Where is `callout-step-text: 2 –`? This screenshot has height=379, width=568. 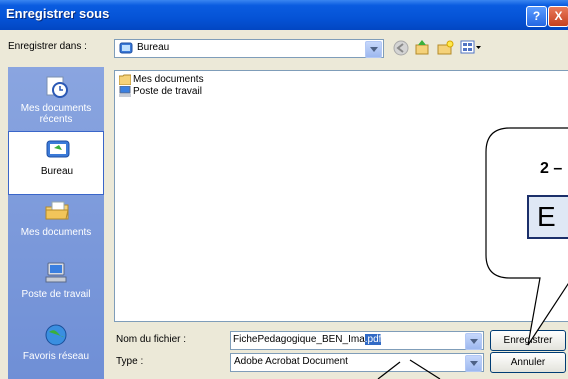
callout-step-text: 2 – is located at coordinates (551, 168).